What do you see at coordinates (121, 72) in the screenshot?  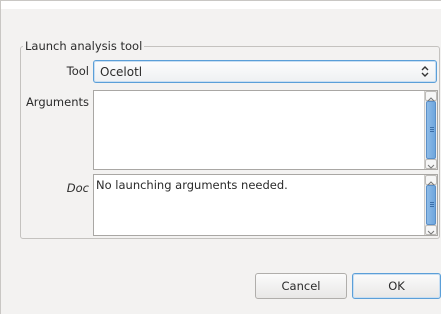 I see `tool-select-value: Ocelotl` at bounding box center [121, 72].